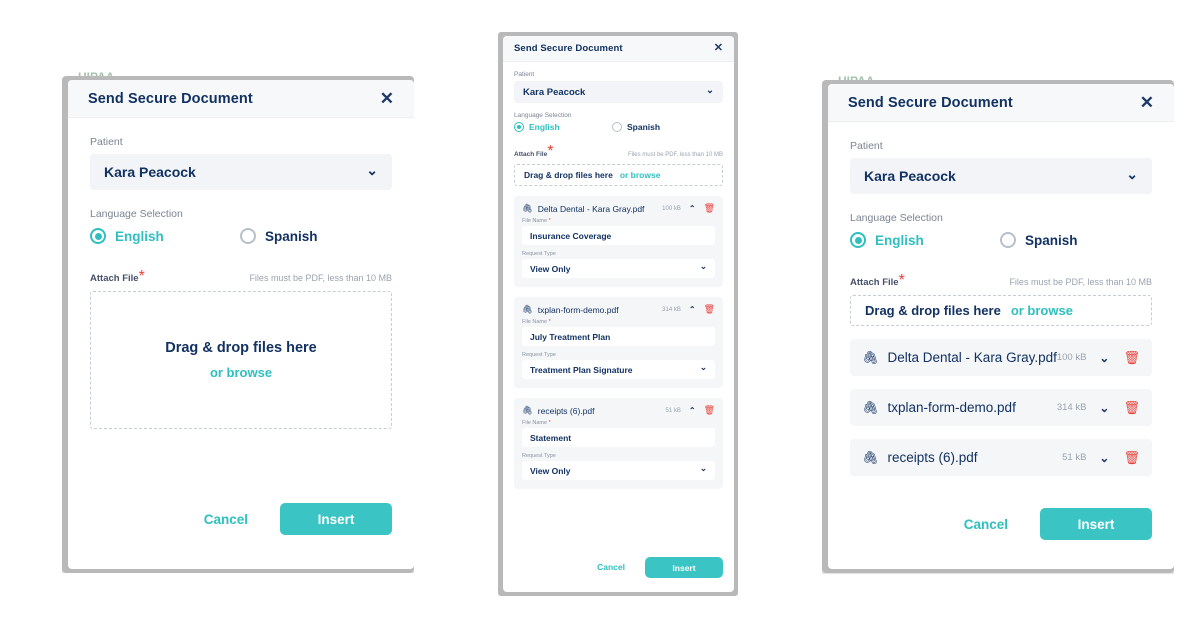 The image size is (1200, 619). I want to click on radio-english-label: English, so click(899, 240).